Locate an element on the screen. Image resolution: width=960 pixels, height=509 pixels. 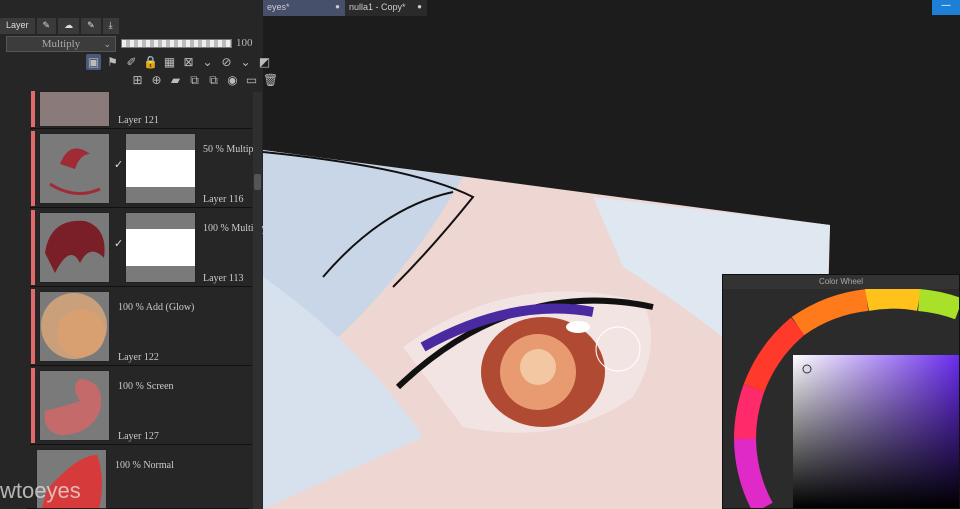
layer-name: Layer 116 is located at coordinates (223, 199).